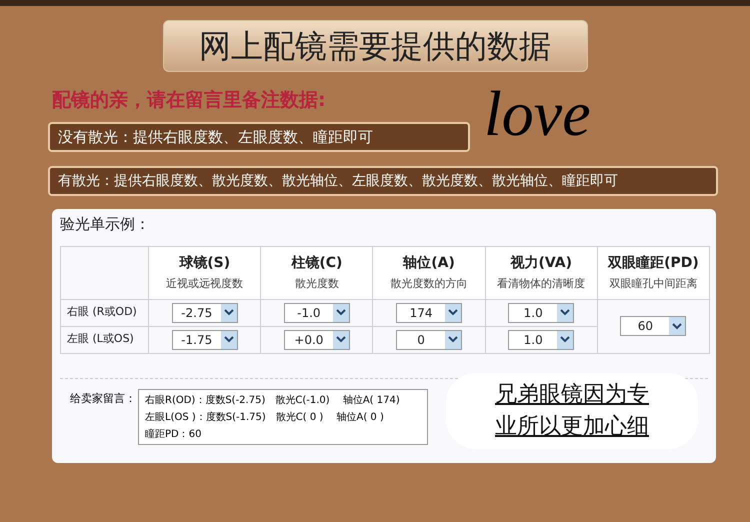 This screenshot has height=522, width=750. What do you see at coordinates (429, 284) in the screenshot?
I see `column-hint: 散光度数的方向` at bounding box center [429, 284].